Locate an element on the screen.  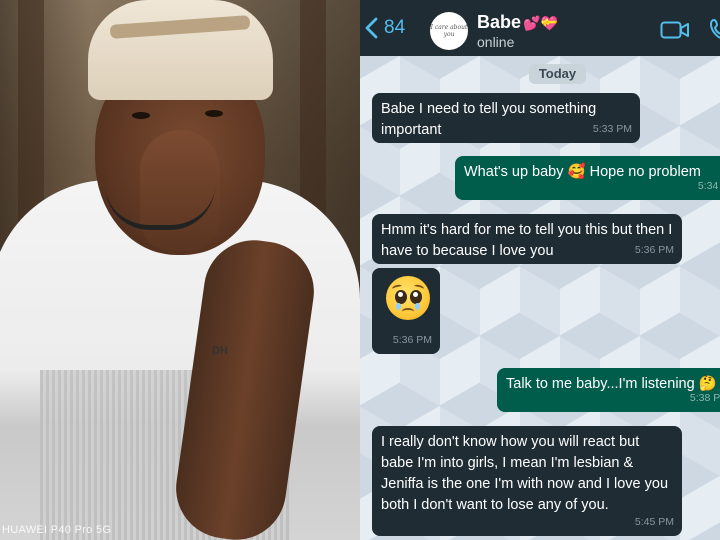
message-time: 5:33 PM is located at coordinates (612, 129).